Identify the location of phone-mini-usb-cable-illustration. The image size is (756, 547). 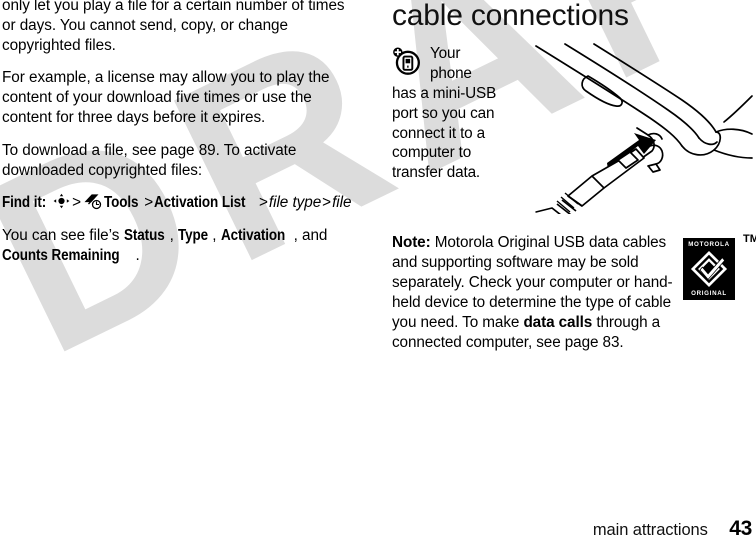
(632, 131).